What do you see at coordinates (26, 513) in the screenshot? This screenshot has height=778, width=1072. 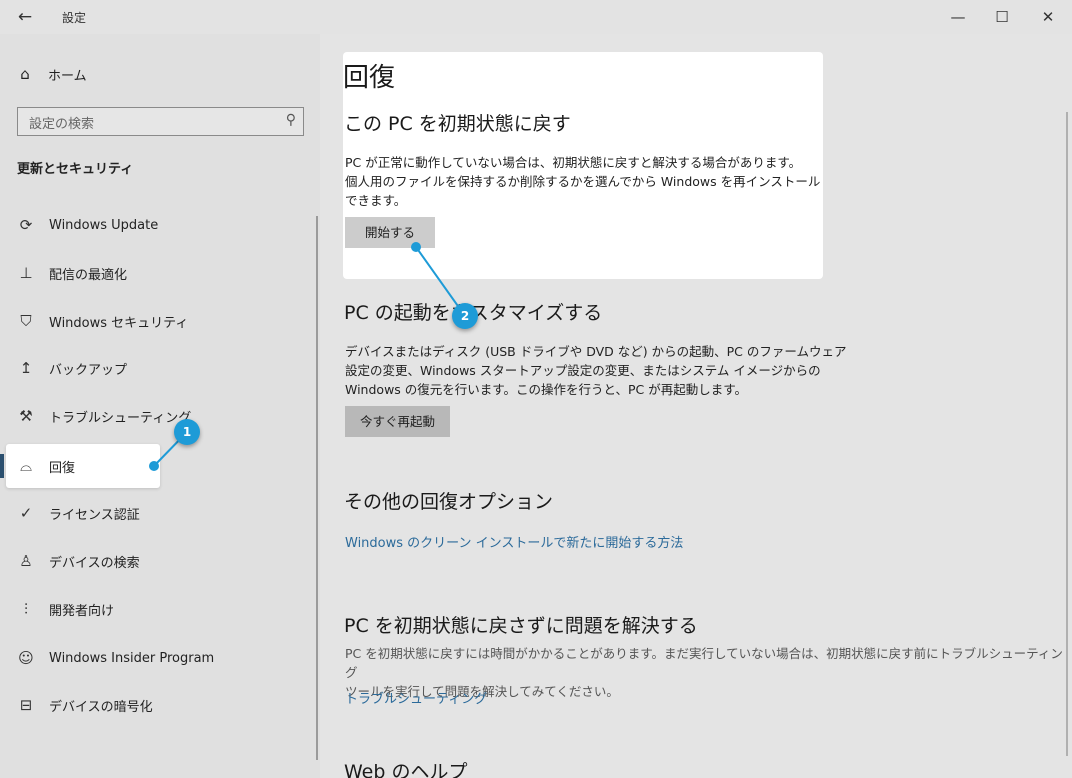 I see `check-circle-icon: ✓` at bounding box center [26, 513].